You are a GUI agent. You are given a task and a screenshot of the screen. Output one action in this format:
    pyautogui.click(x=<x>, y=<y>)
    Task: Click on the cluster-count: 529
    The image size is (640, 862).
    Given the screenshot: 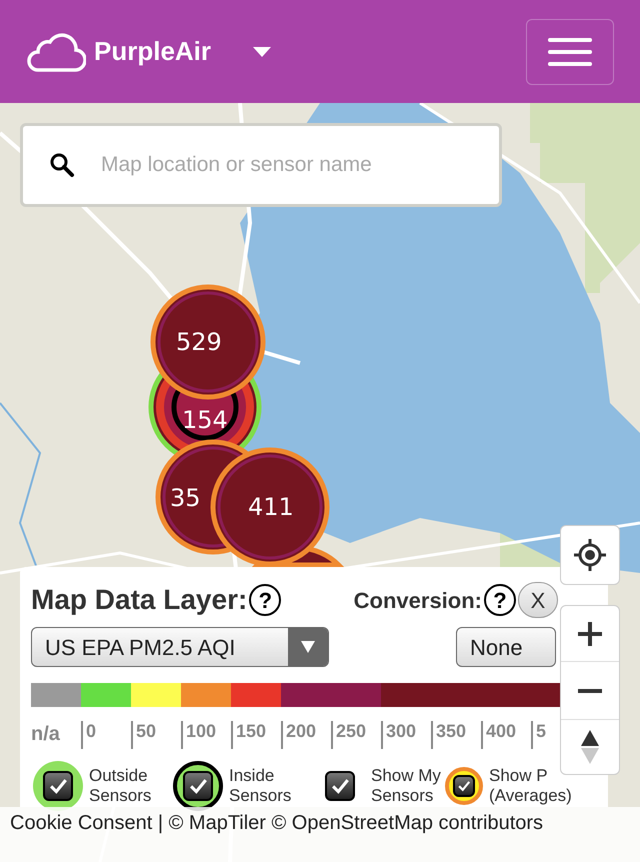 What is the action you would take?
    pyautogui.click(x=199, y=342)
    